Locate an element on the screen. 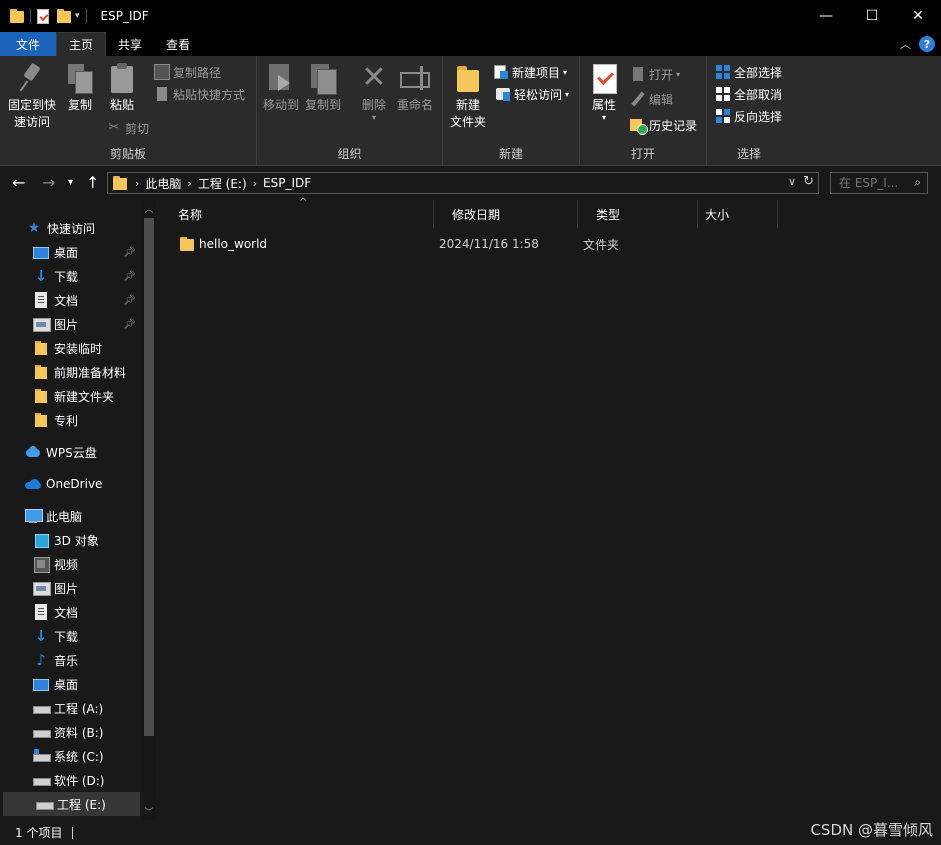 This screenshot has height=845, width=941. sidebar-item-pc-desktop: 桌面 is located at coordinates (70, 684).